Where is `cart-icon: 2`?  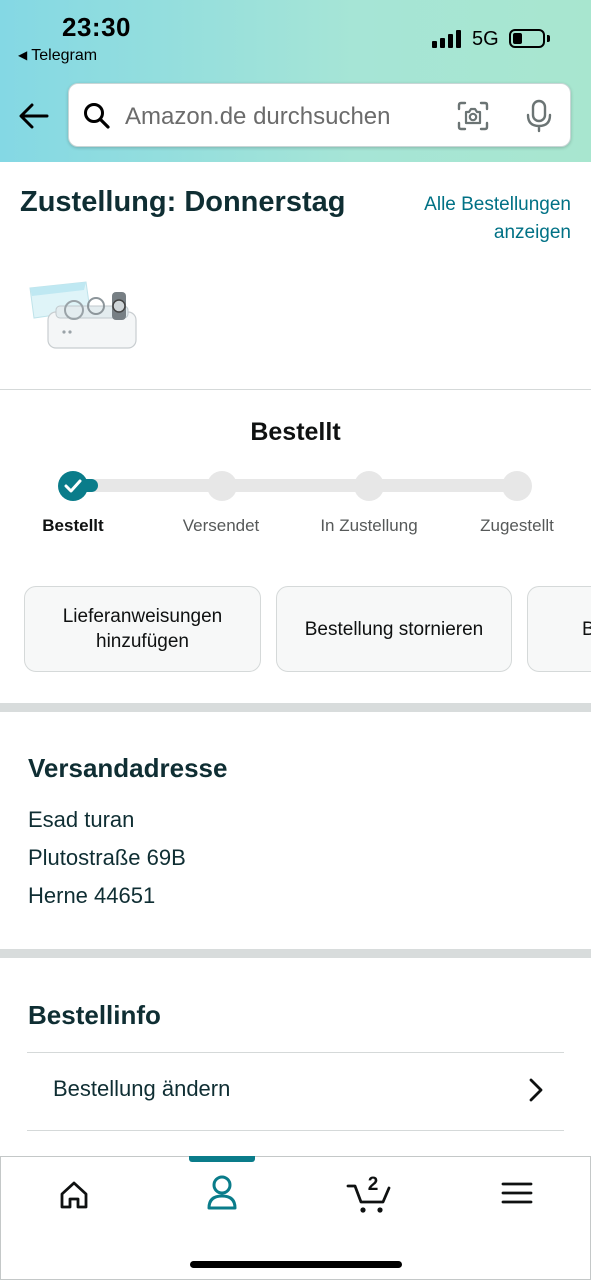 cart-icon: 2 is located at coordinates (369, 1195).